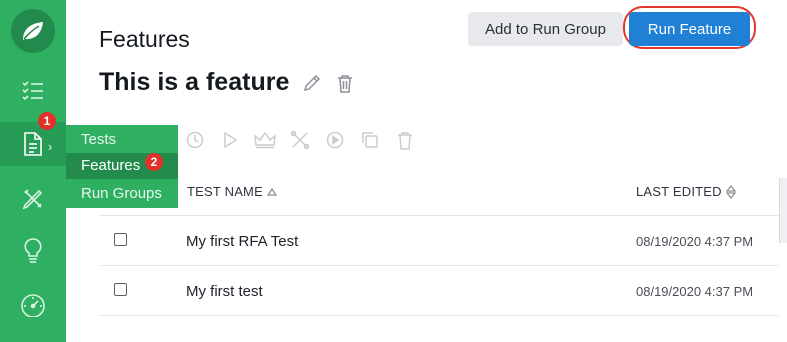  Describe the element at coordinates (122, 140) in the screenshot. I see `flyout-item-tests: Tests` at that location.